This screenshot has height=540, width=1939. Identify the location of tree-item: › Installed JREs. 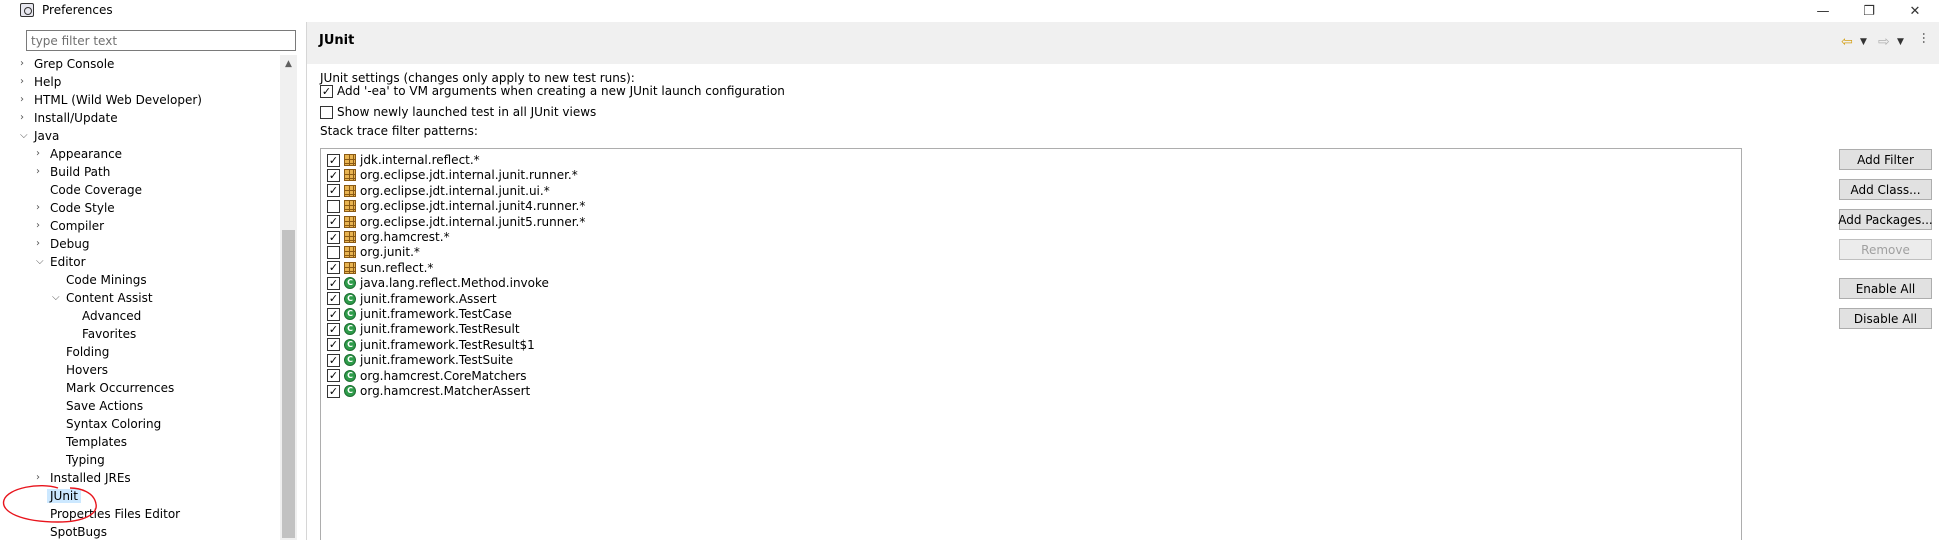
(83, 478).